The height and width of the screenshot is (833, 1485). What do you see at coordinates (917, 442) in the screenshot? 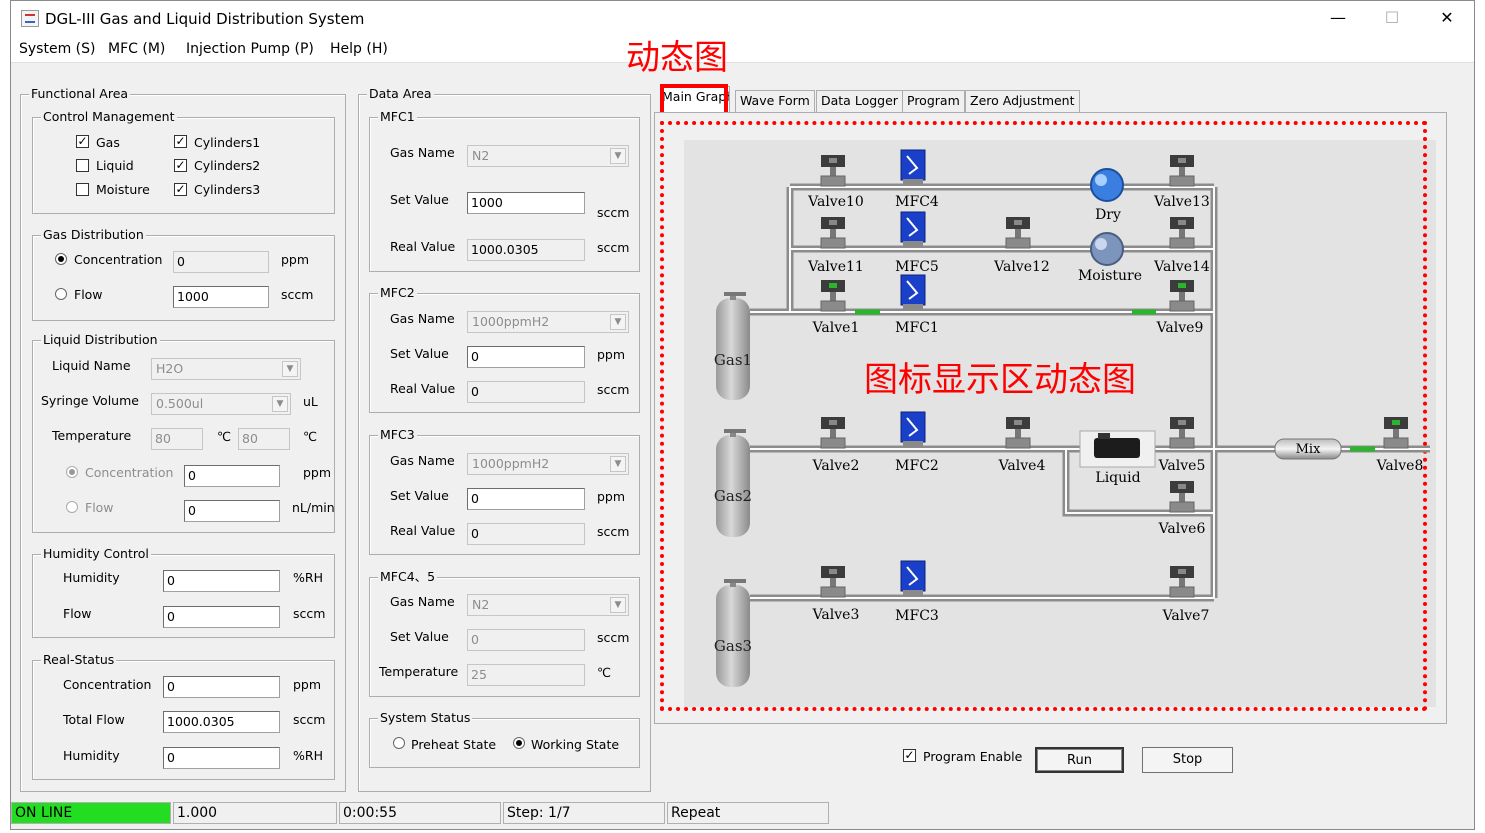
I see `mfc-mfc2: MFC2` at bounding box center [917, 442].